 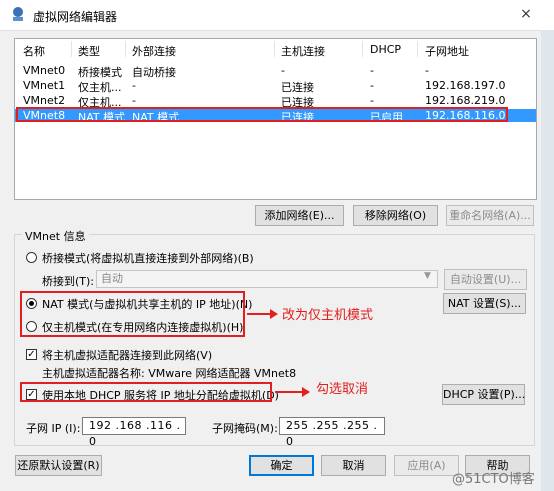 What do you see at coordinates (547, 260) in the screenshot?
I see `background-window-strip` at bounding box center [547, 260].